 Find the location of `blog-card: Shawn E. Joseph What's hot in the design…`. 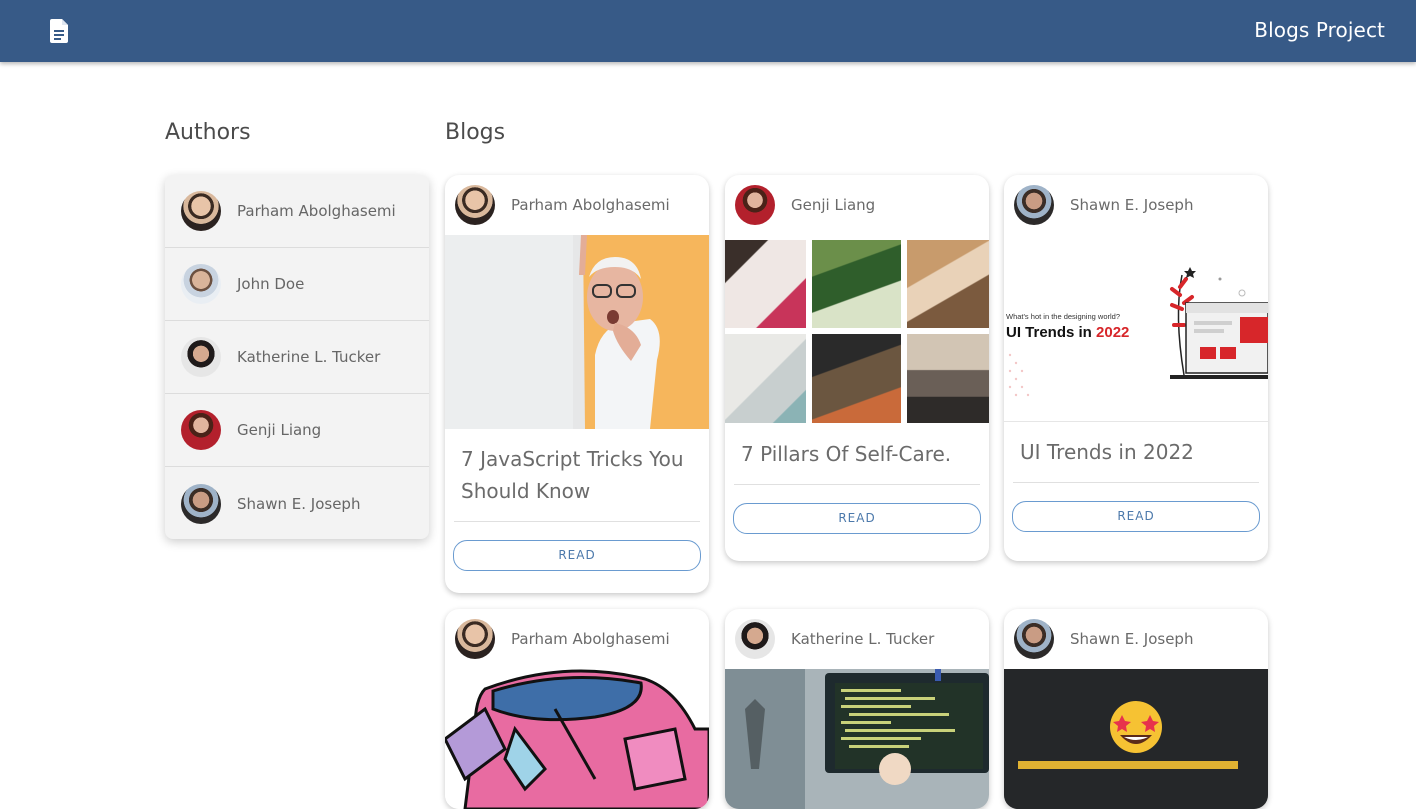

blog-card: Shawn E. Joseph What's hot in the design… is located at coordinates (1136, 368).